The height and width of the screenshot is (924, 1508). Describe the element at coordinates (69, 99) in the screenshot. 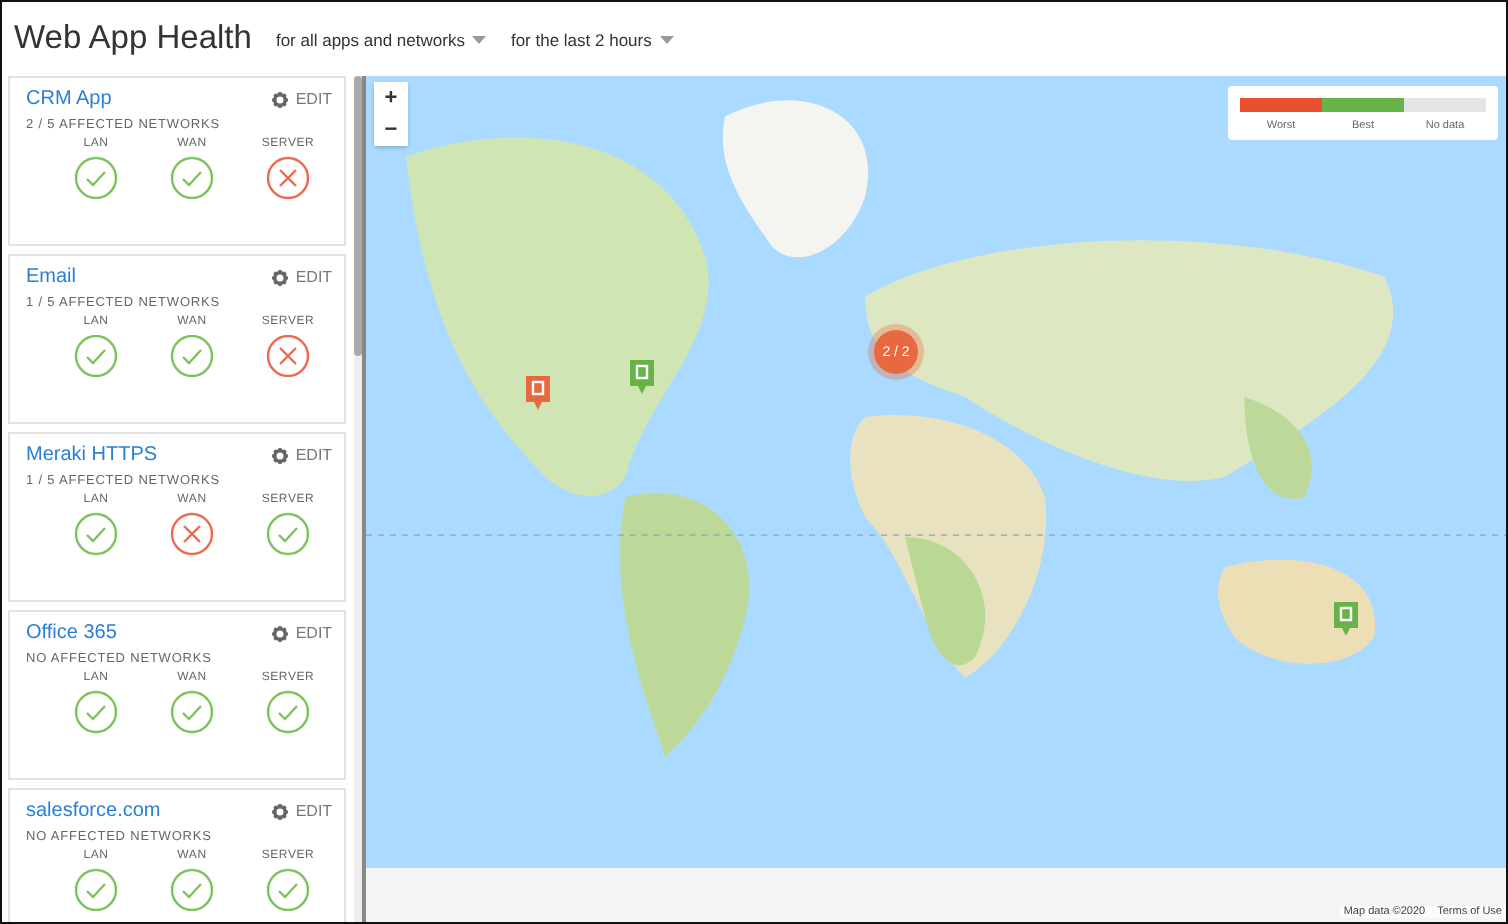

I see `app-link: CRM App` at that location.